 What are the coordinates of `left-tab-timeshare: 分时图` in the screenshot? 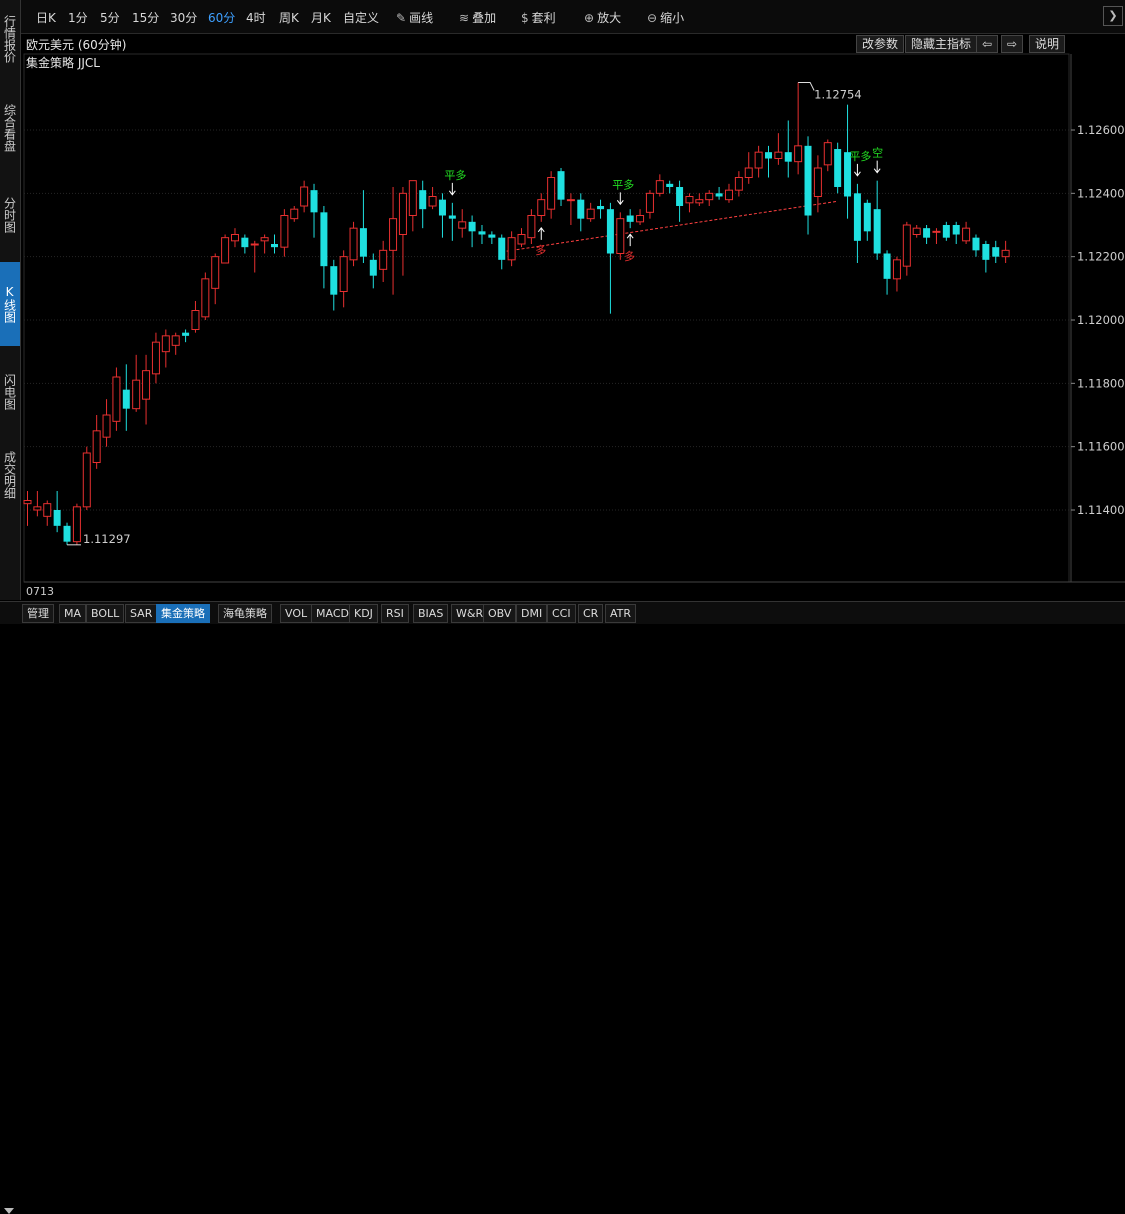 It's located at (10, 215).